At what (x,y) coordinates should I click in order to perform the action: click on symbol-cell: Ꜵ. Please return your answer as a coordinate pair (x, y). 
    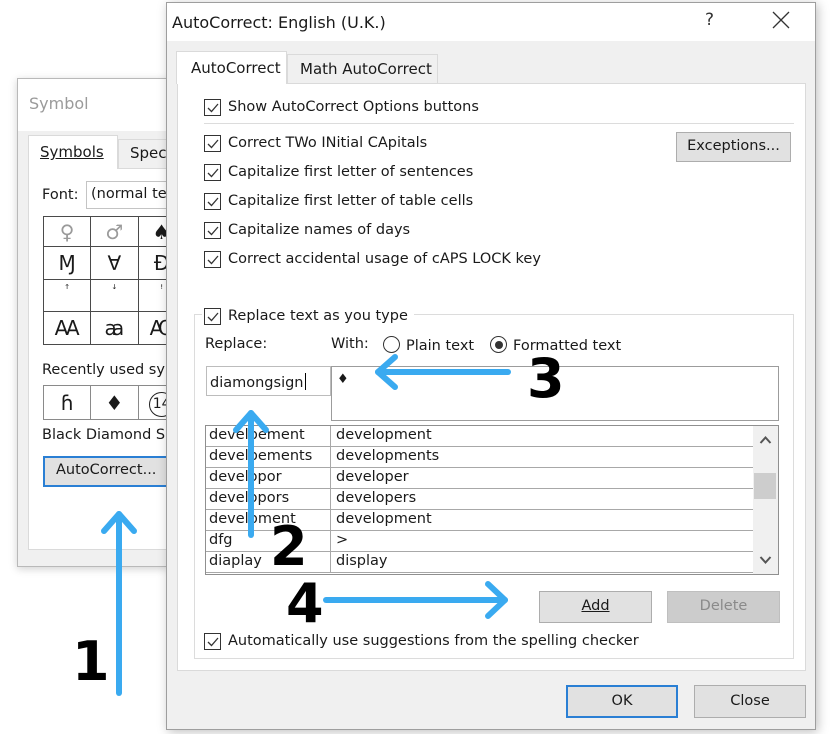
    Looking at the image, I should click on (152, 328).